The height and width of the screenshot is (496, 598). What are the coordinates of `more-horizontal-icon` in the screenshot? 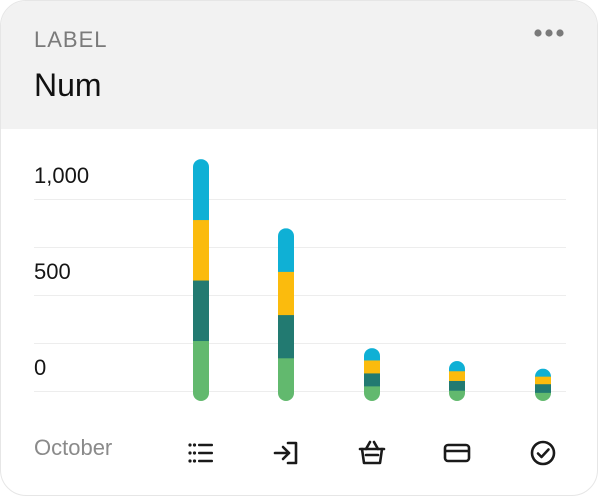 It's located at (549, 33).